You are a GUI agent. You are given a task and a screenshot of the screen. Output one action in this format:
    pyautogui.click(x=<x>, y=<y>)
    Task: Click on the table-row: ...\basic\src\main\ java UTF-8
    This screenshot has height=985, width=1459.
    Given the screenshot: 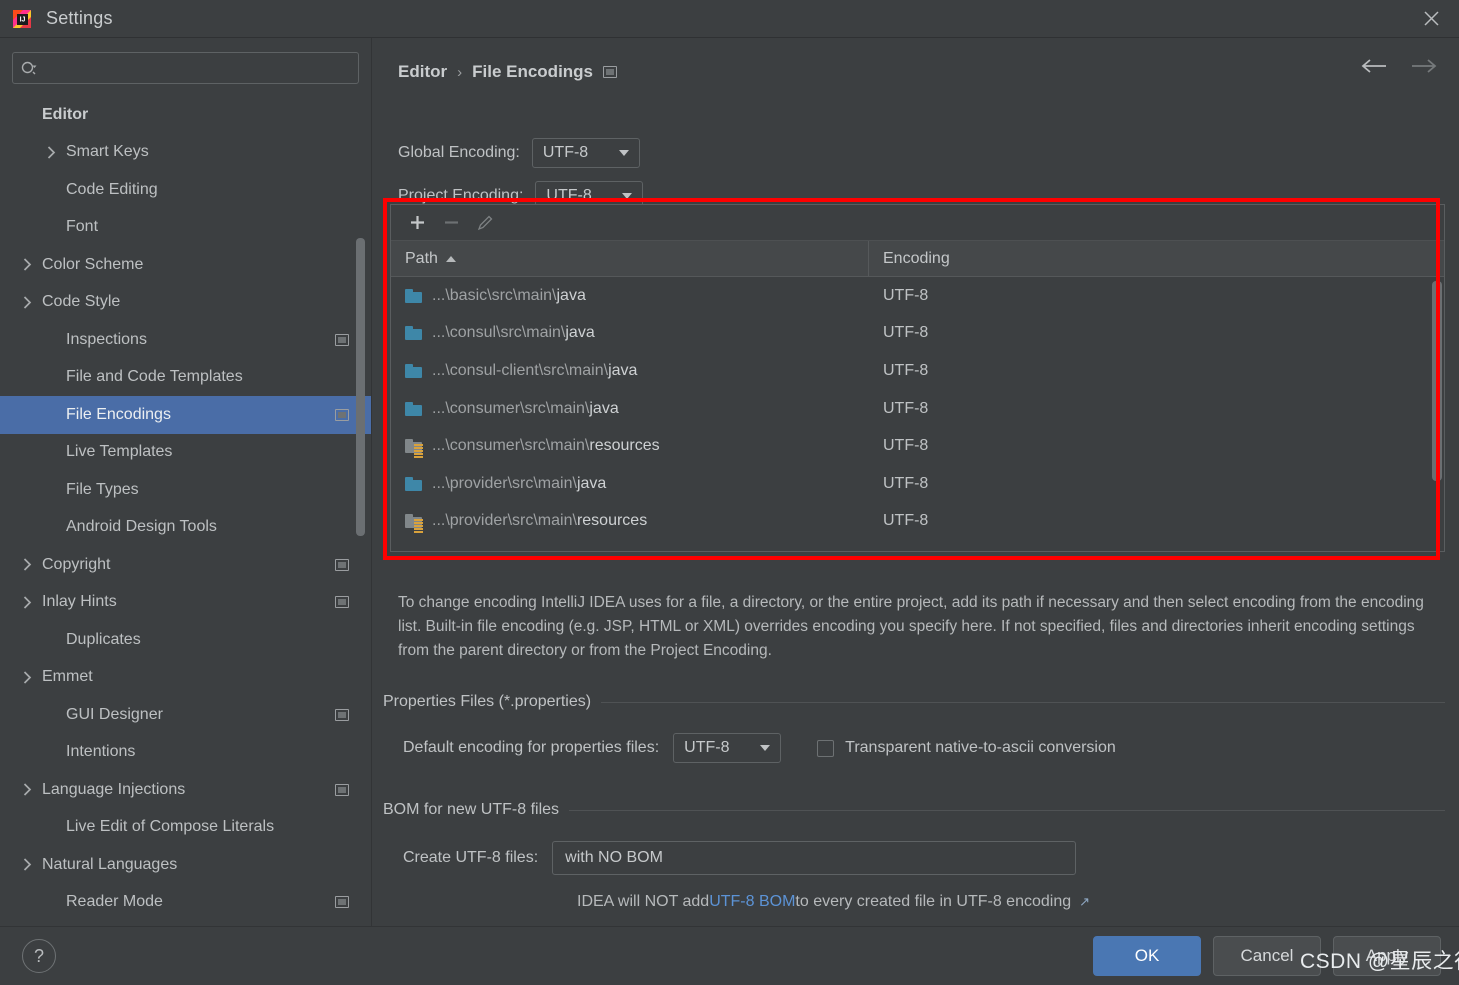 What is the action you would take?
    pyautogui.click(x=917, y=296)
    